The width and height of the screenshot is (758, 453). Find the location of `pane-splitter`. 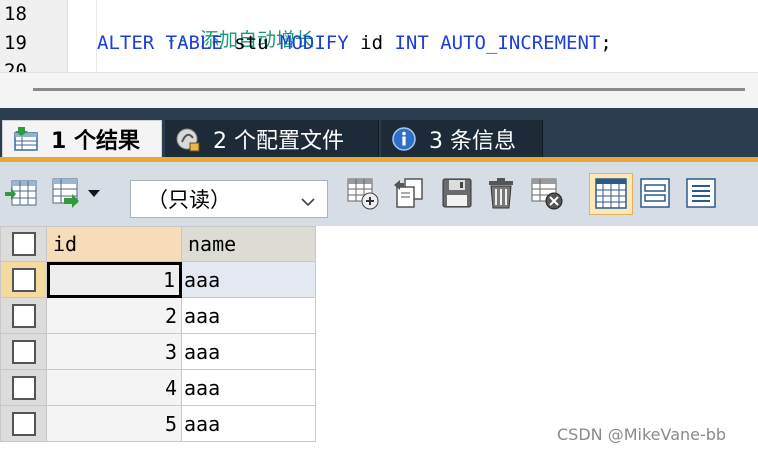

pane-splitter is located at coordinates (379, 90).